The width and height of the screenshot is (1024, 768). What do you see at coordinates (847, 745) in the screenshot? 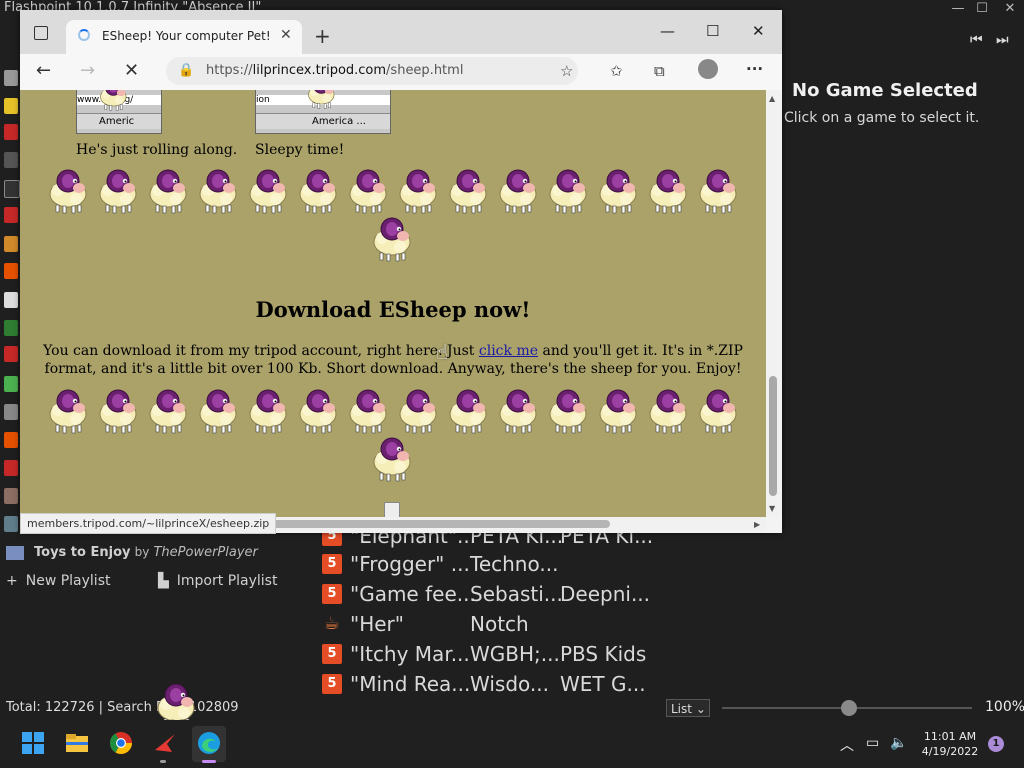
I see `chevron-up-icon: ︿` at bounding box center [847, 745].